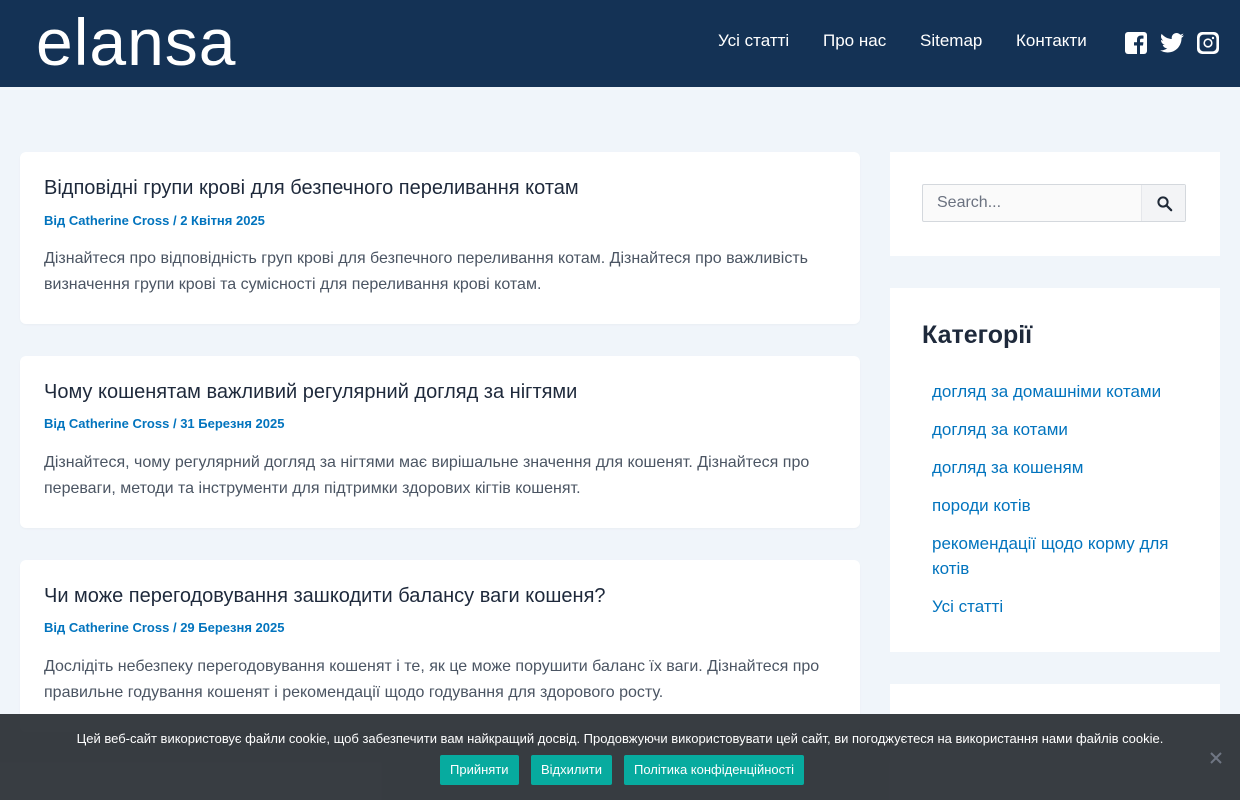  Describe the element at coordinates (479, 770) in the screenshot. I see `cookie-accept-button: Прийняти` at that location.